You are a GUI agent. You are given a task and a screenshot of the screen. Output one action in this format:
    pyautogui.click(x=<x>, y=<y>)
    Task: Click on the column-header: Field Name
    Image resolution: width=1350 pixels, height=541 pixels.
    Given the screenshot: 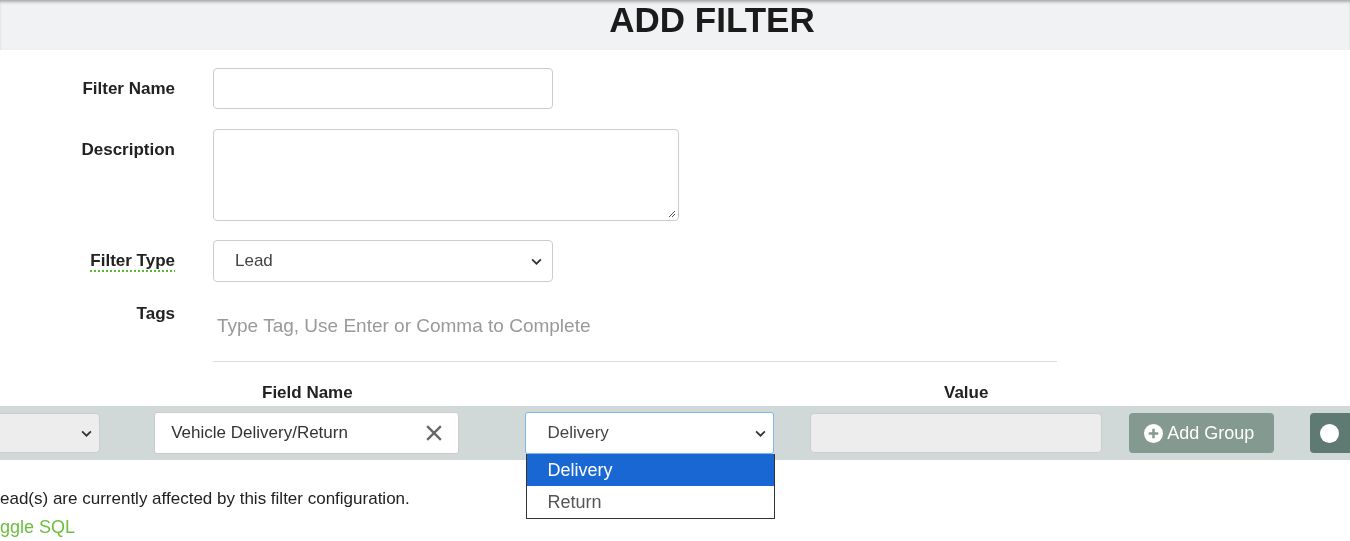 What is the action you would take?
    pyautogui.click(x=307, y=393)
    